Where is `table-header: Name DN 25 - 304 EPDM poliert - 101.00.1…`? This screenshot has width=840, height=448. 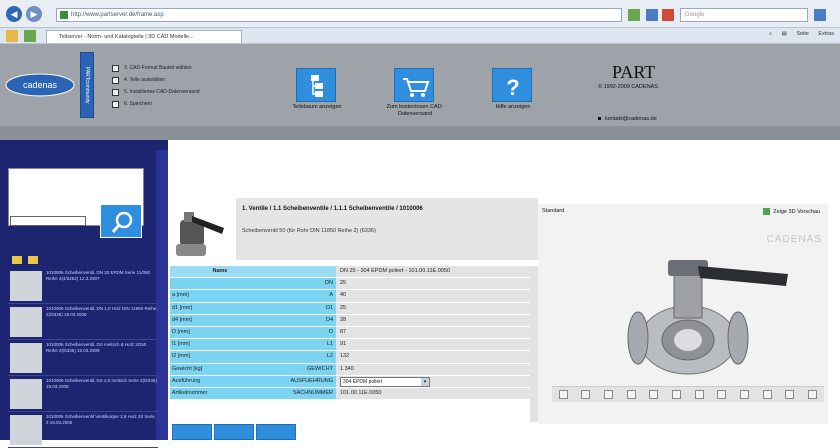
table-header: Name DN 25 - 304 EPDM poliert - 101.00.1… is located at coordinates (350, 272).